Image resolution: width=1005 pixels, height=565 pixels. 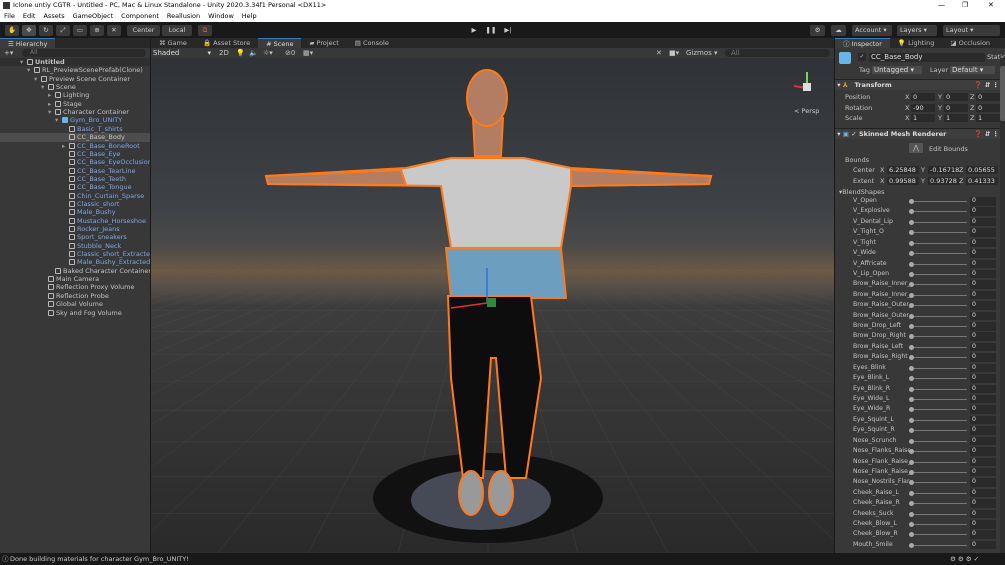 What do you see at coordinates (280, 43) in the screenshot?
I see `tab-scene: # Scene` at bounding box center [280, 43].